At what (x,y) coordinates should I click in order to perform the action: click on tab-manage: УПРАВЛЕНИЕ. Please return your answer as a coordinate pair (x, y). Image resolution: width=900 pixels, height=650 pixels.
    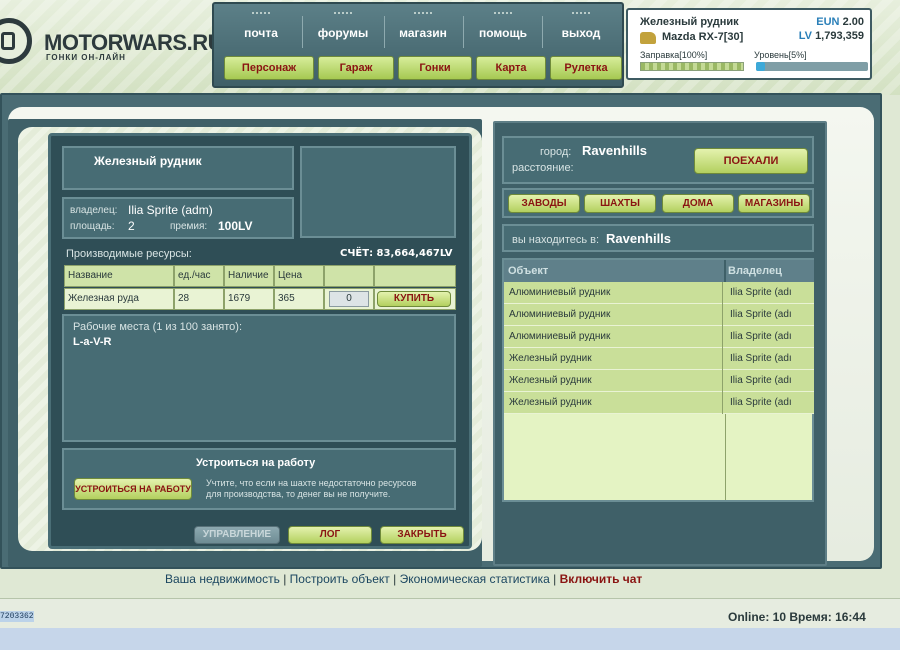
    Looking at the image, I should click on (237, 535).